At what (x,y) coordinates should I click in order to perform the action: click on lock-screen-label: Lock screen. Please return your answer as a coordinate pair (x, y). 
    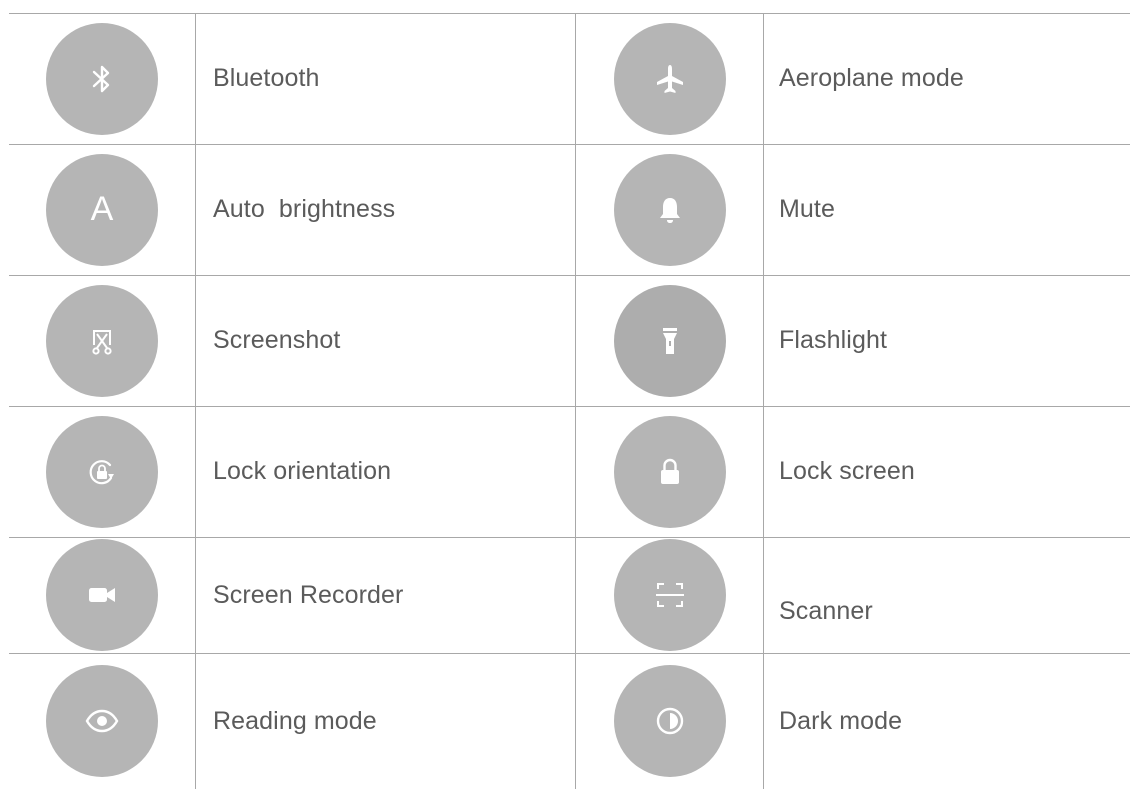
    Looking at the image, I should click on (847, 471).